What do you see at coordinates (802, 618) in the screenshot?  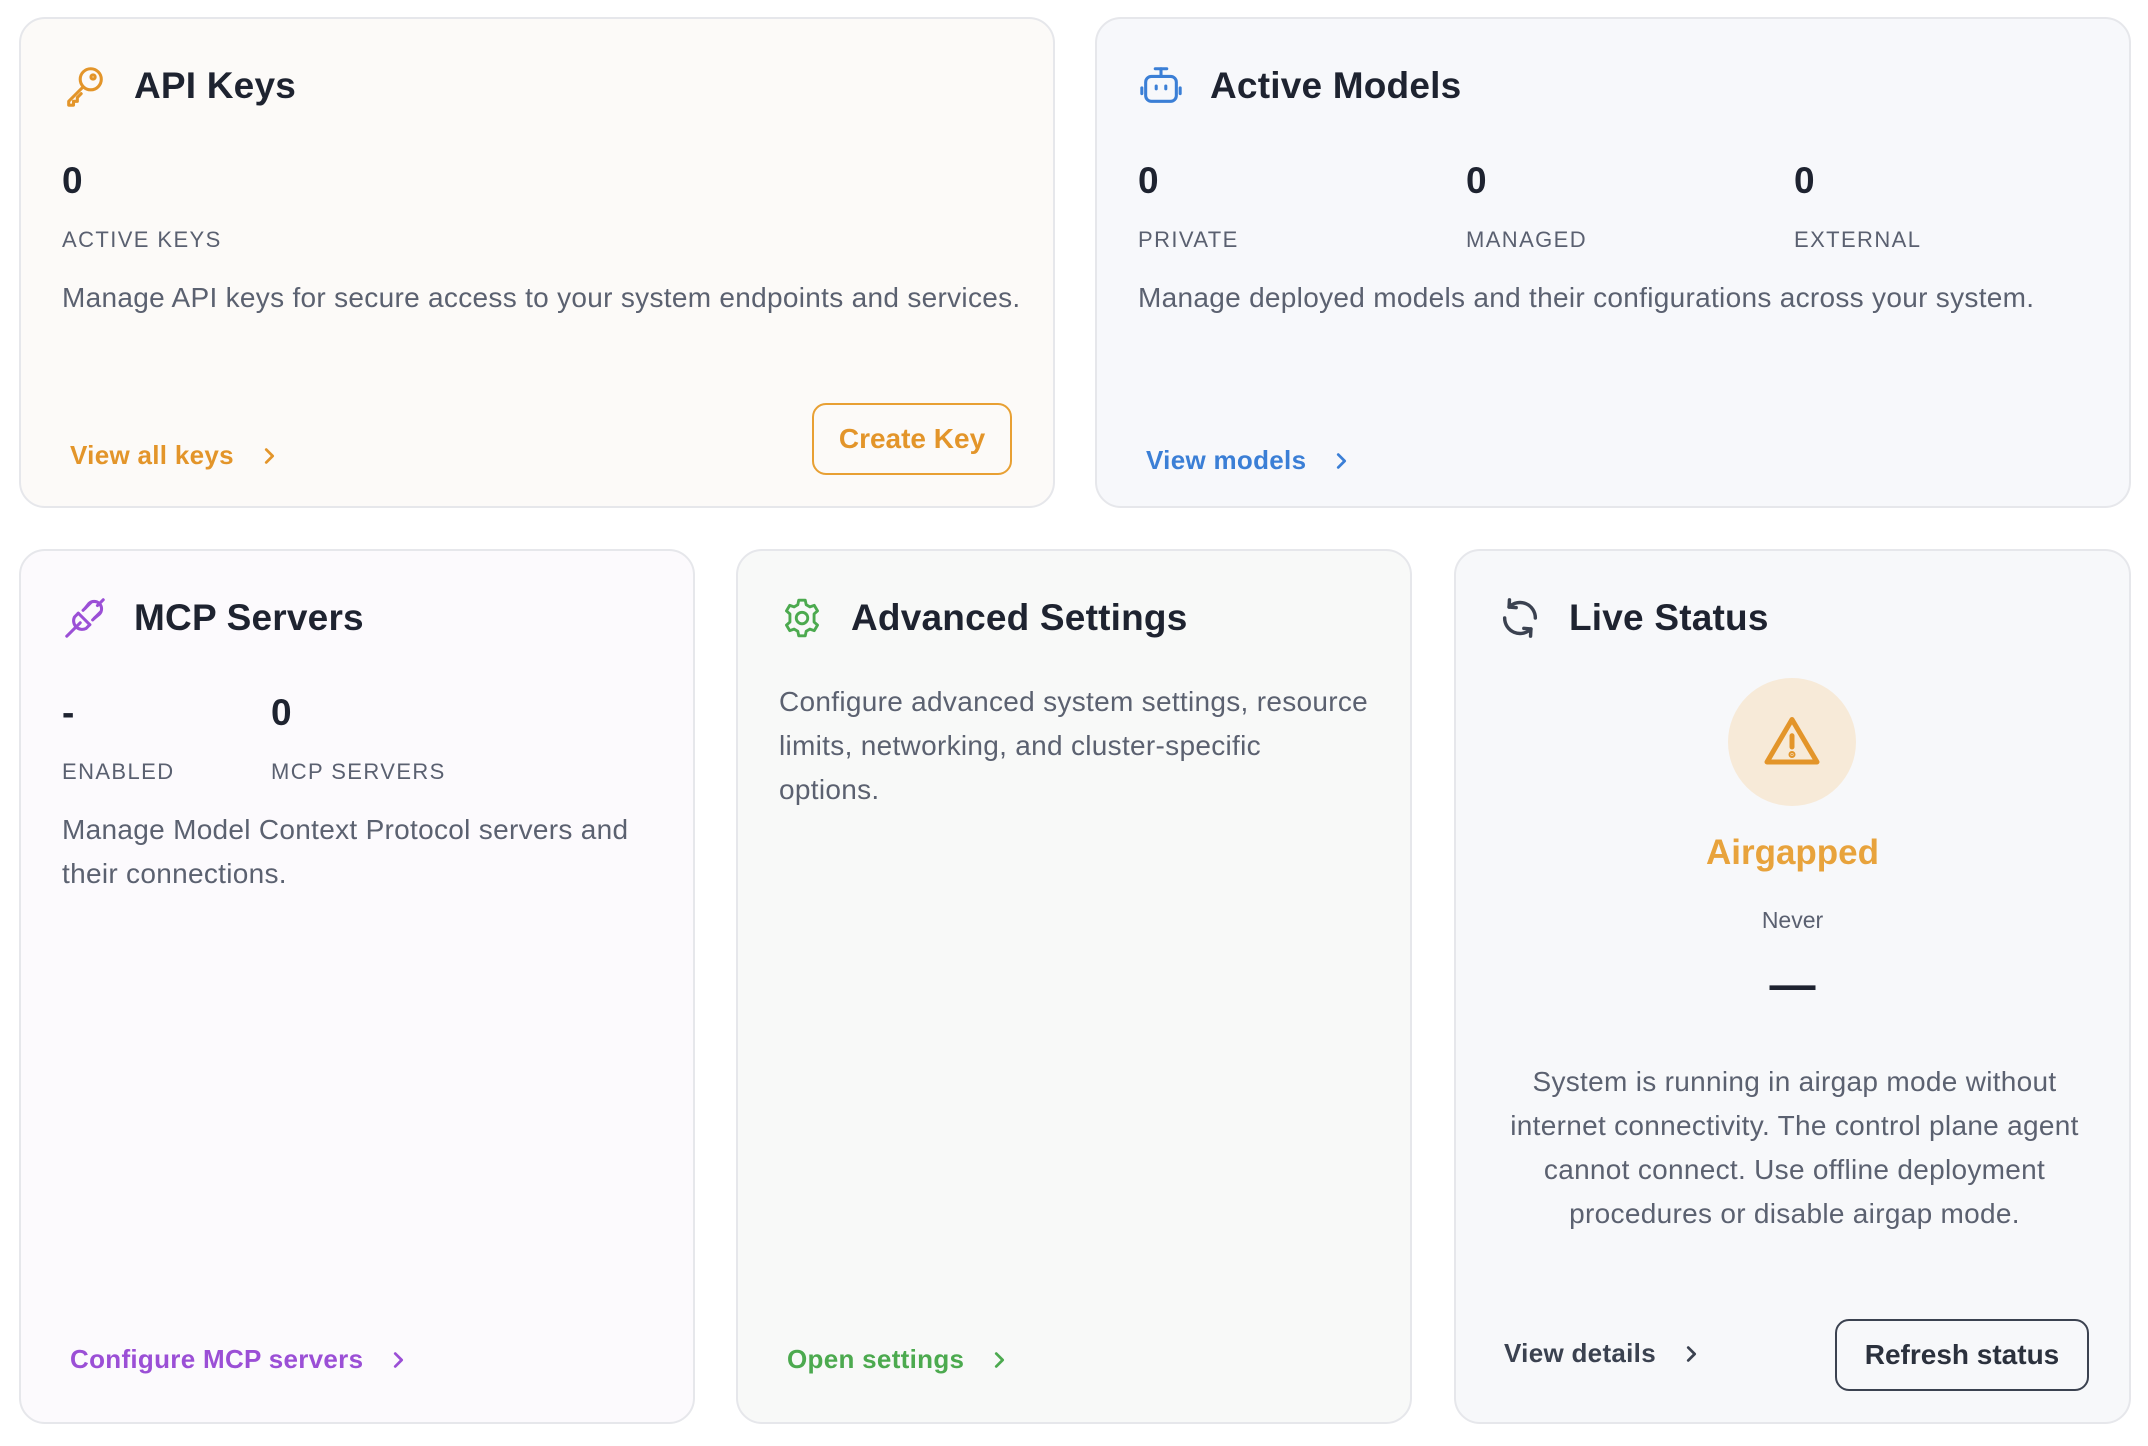 I see `gear-icon` at bounding box center [802, 618].